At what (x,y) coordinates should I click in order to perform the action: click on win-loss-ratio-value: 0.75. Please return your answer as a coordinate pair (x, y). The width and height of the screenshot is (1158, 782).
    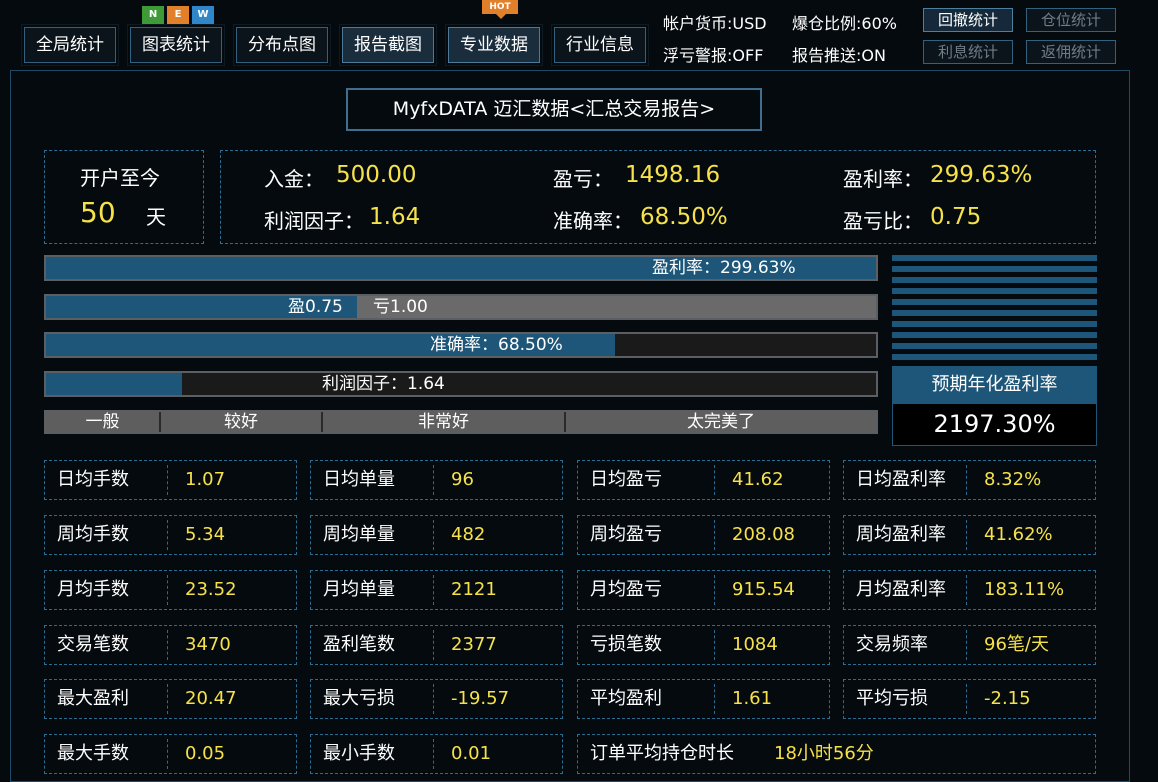
    Looking at the image, I should click on (956, 217).